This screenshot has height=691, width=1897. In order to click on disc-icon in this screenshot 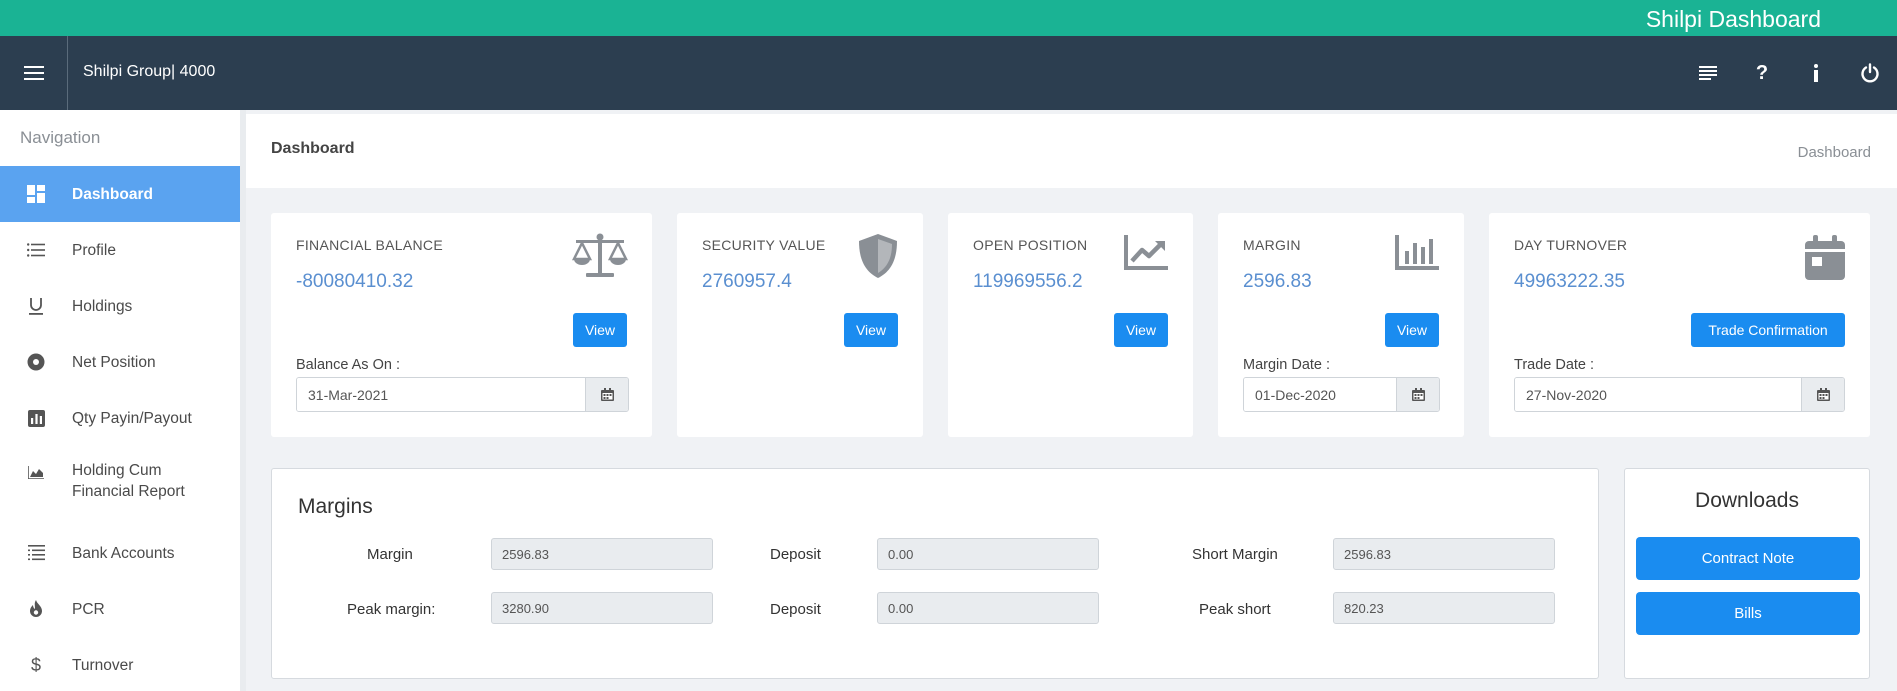, I will do `click(36, 362)`.